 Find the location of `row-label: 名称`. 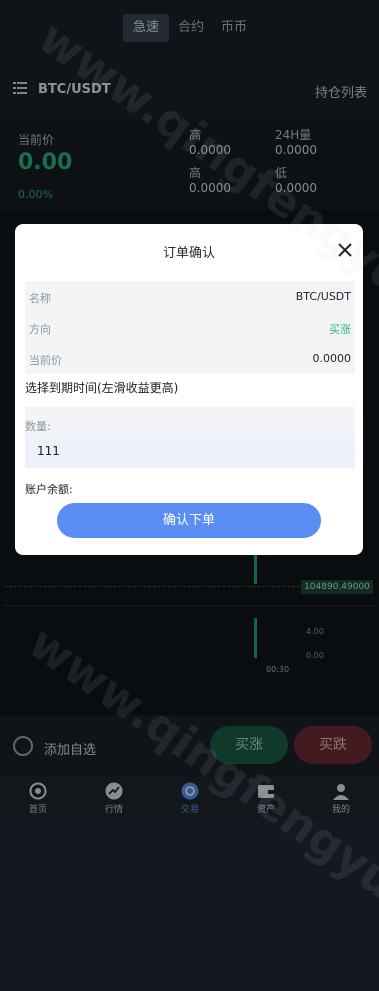

row-label: 名称 is located at coordinates (40, 298).